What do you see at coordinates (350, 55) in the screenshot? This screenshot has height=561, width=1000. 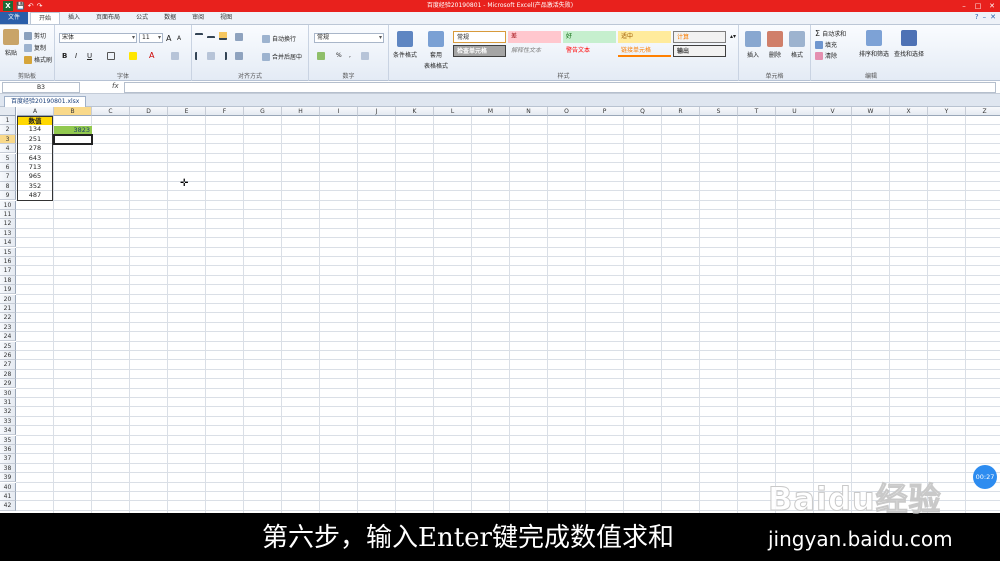 I see `comma-button: ,` at bounding box center [350, 55].